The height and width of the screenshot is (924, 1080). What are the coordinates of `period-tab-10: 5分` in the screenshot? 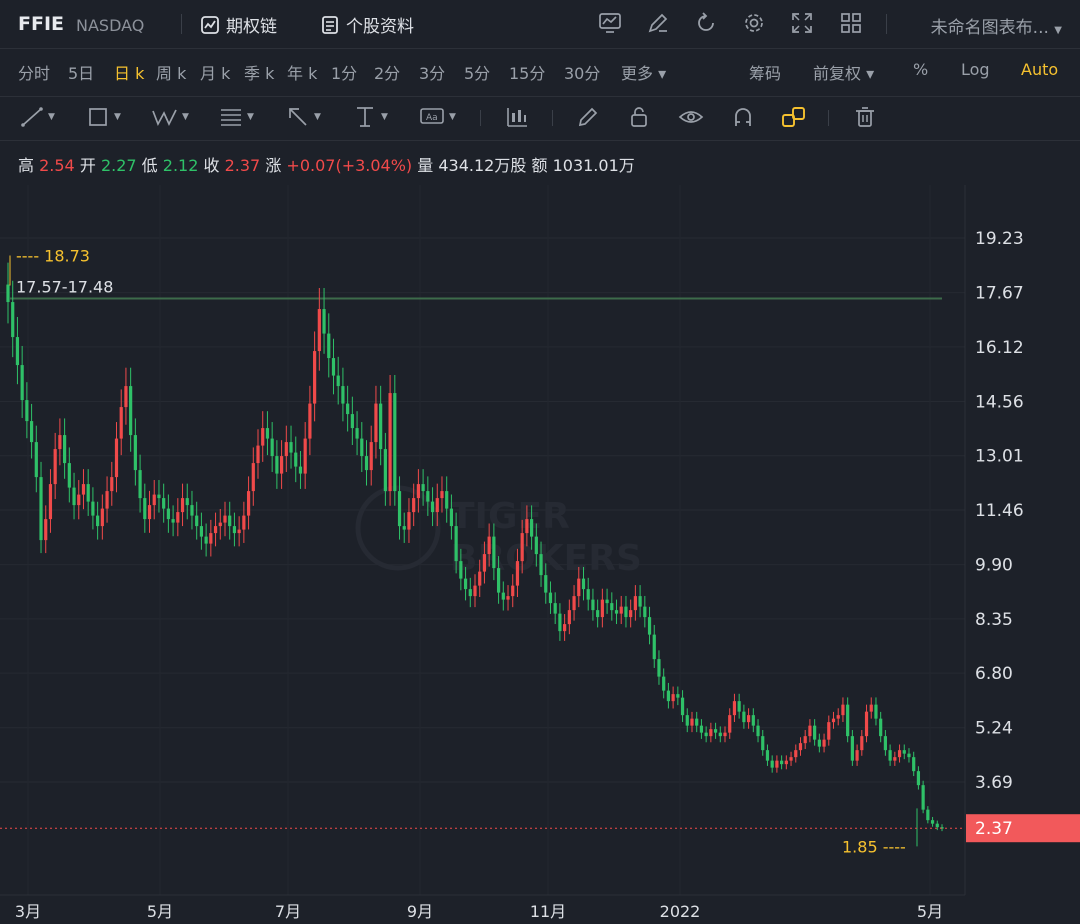 It's located at (477, 72).